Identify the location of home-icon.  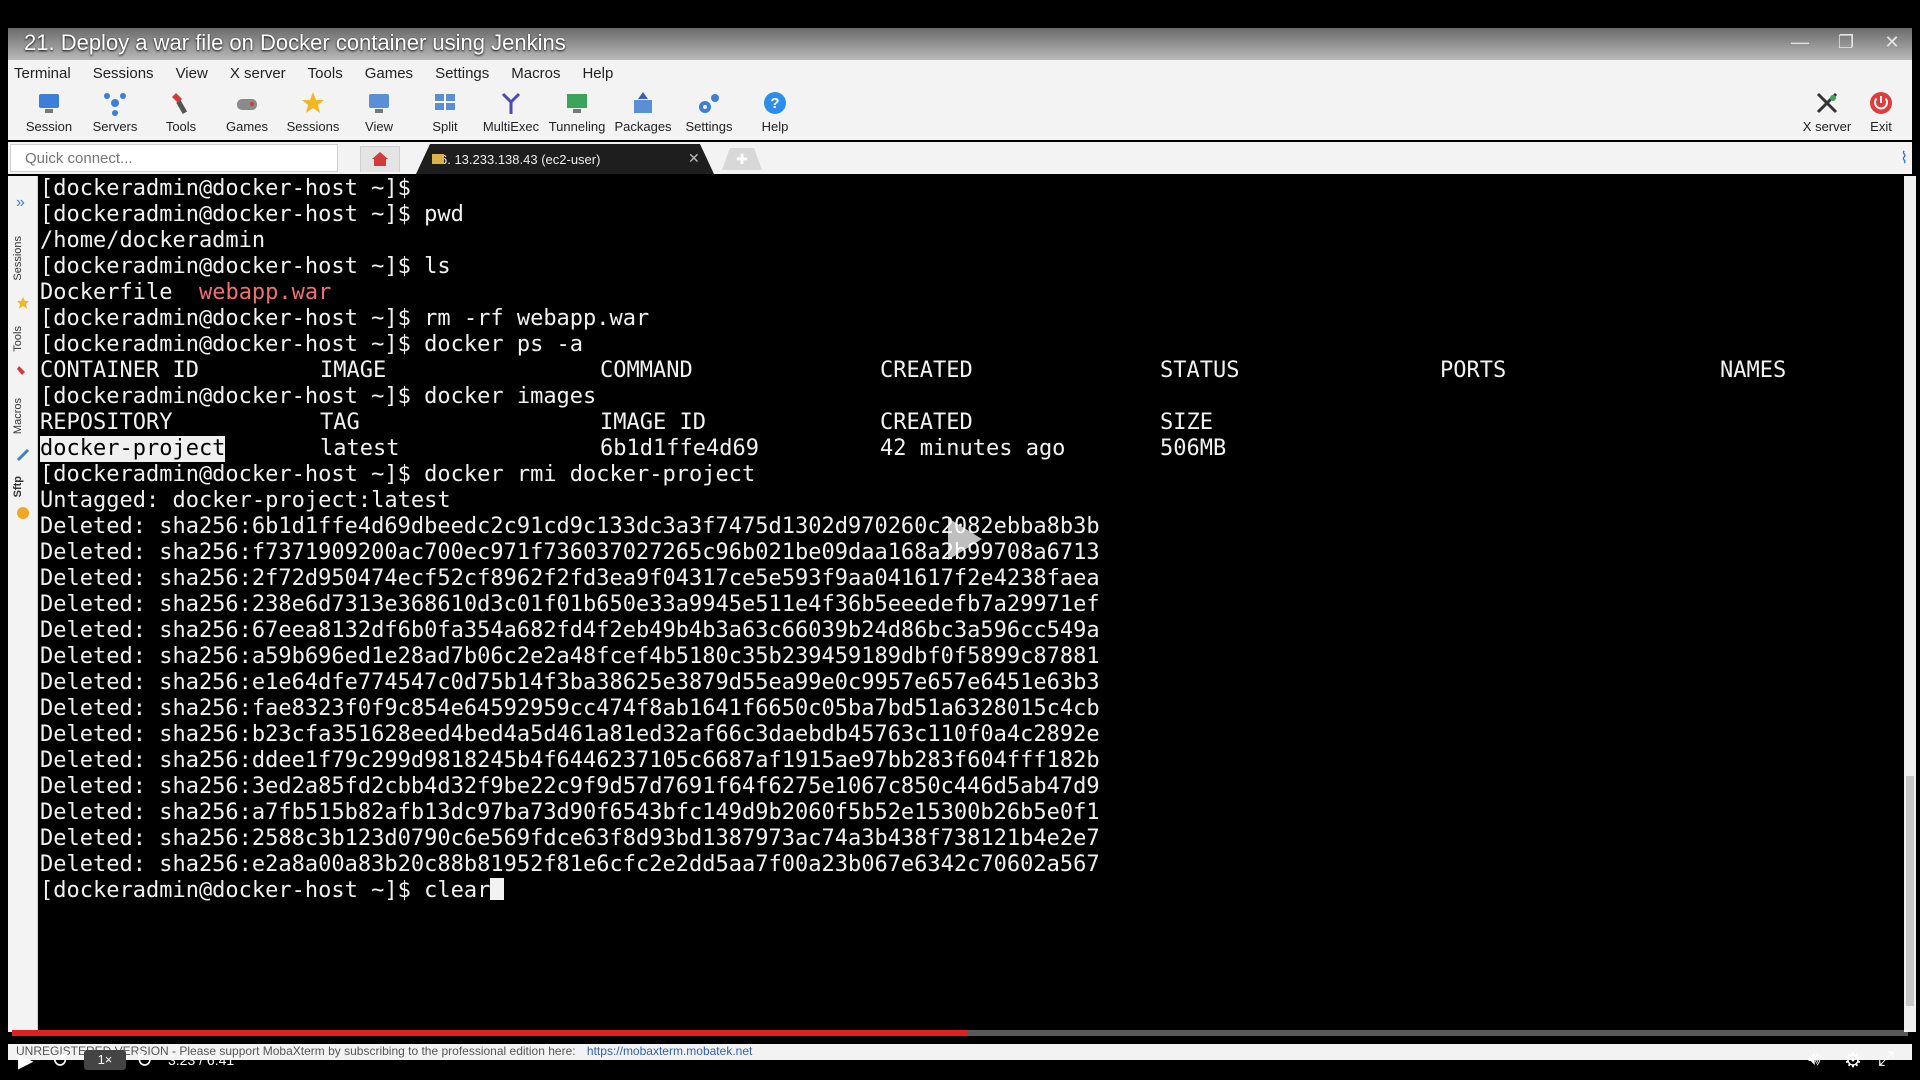
(380, 159).